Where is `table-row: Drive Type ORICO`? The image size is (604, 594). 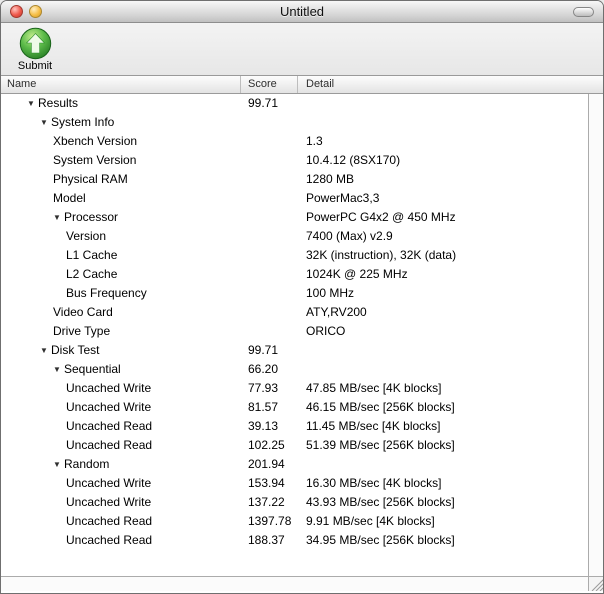
table-row: Drive Type ORICO is located at coordinates (294, 331).